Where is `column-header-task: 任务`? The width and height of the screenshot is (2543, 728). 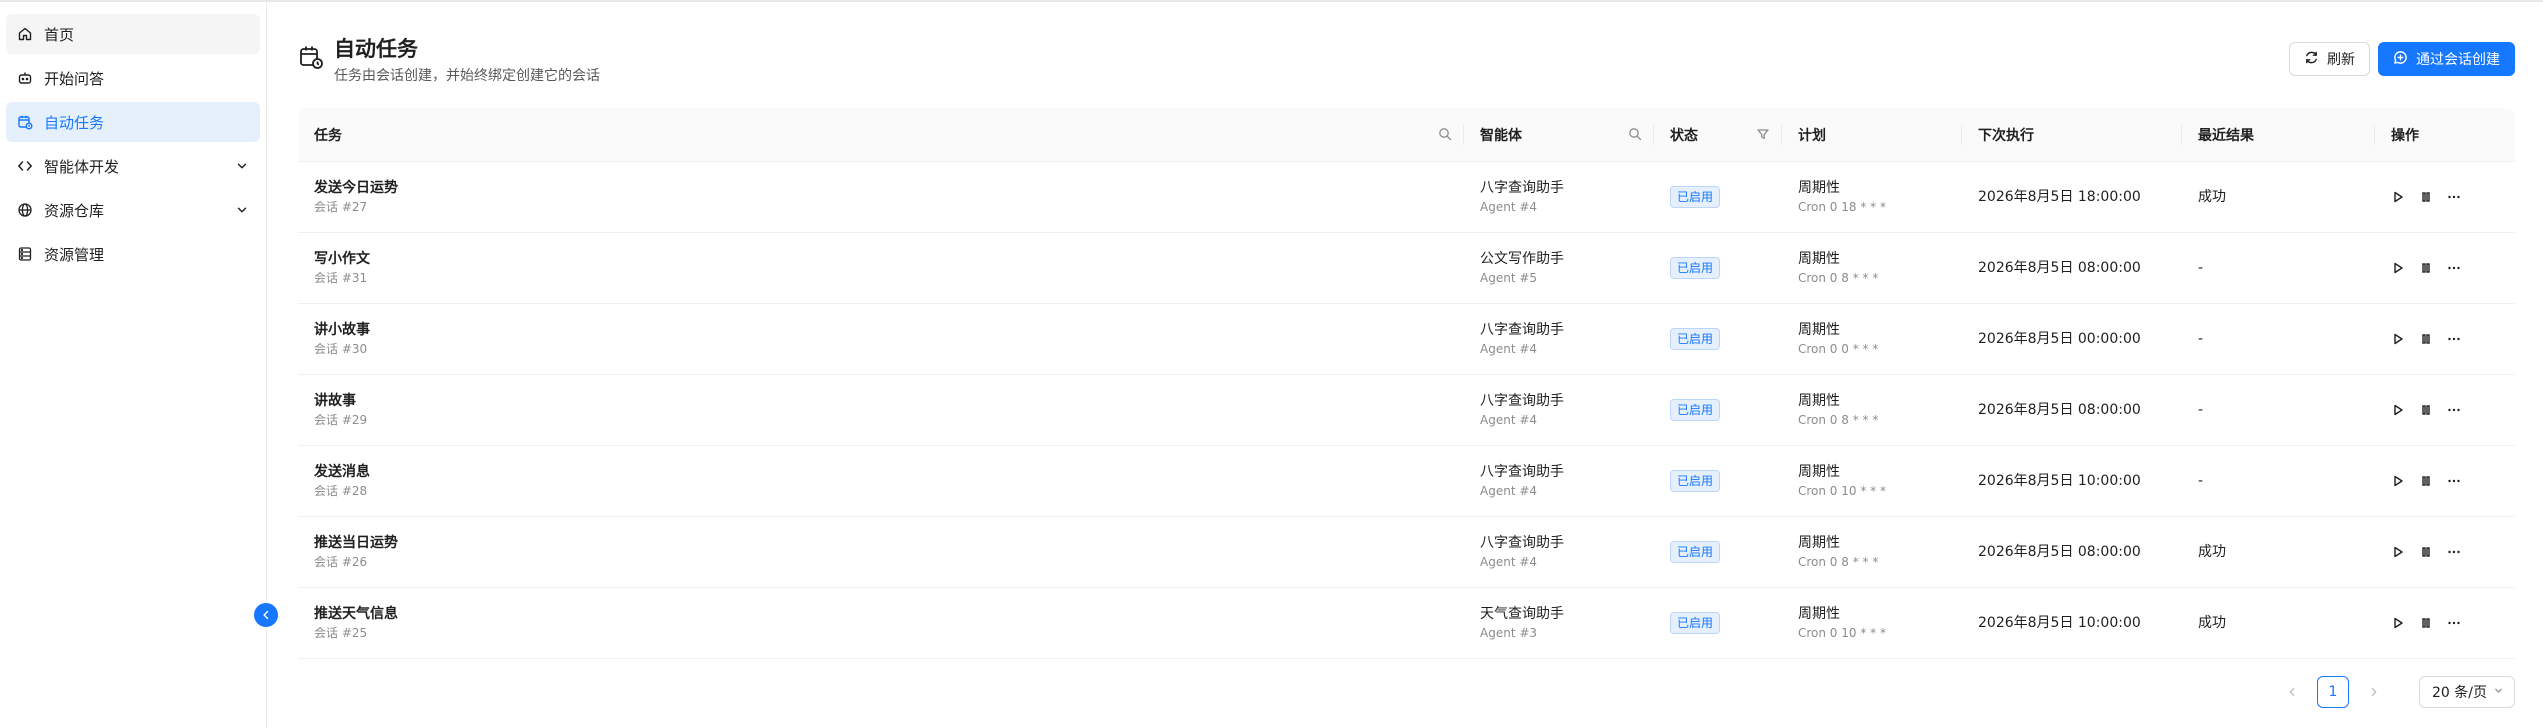
column-header-task: 任务 is located at coordinates (881, 134).